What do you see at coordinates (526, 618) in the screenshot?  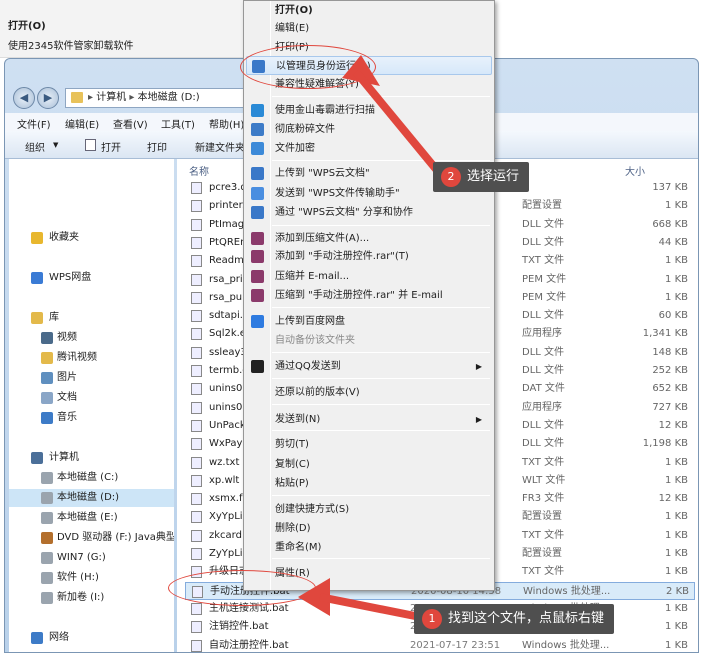 I see `callout-step1-text: 找到这个文件，点鼠标右键` at bounding box center [526, 618].